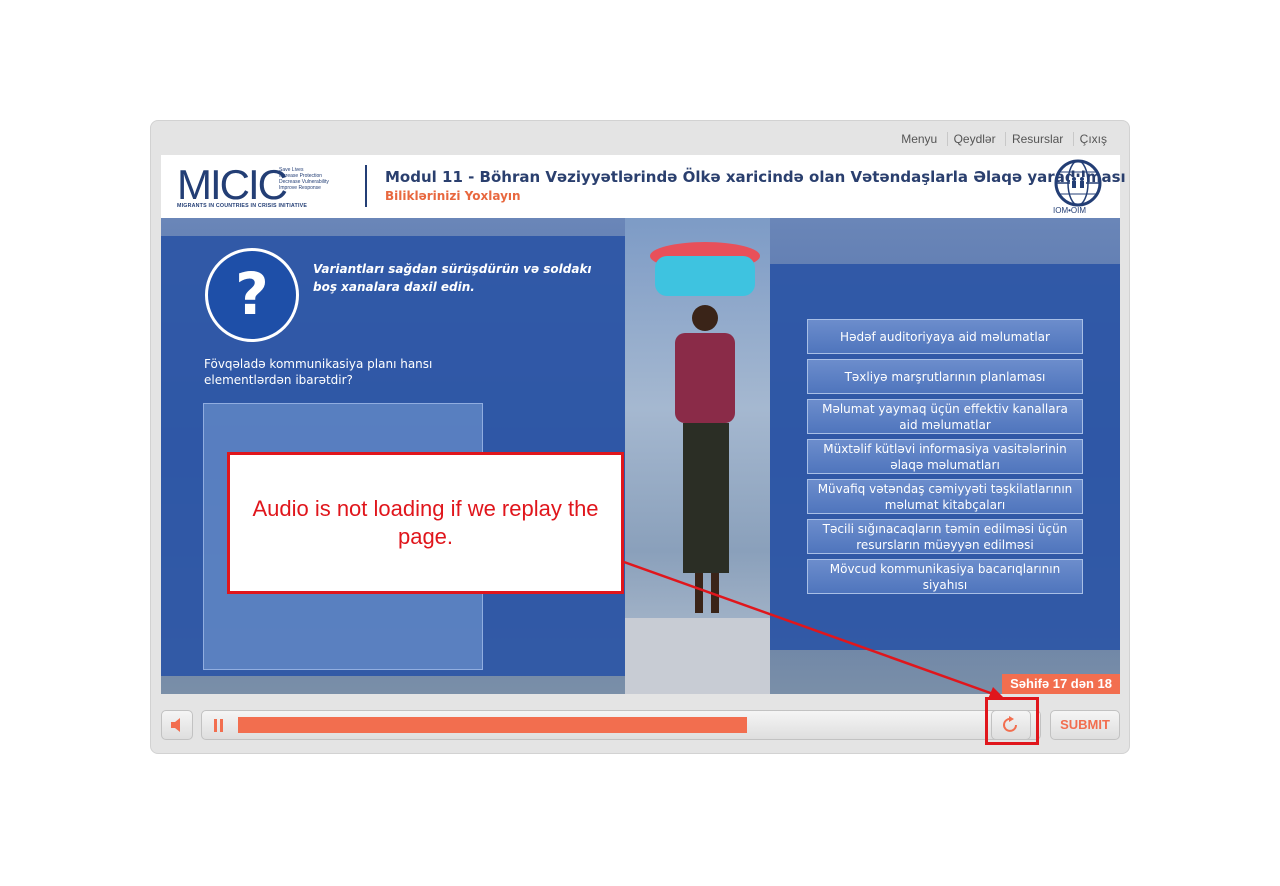 The width and height of the screenshot is (1280, 886). I want to click on page-indicator: Səhifə 17 dən 18, so click(1061, 684).